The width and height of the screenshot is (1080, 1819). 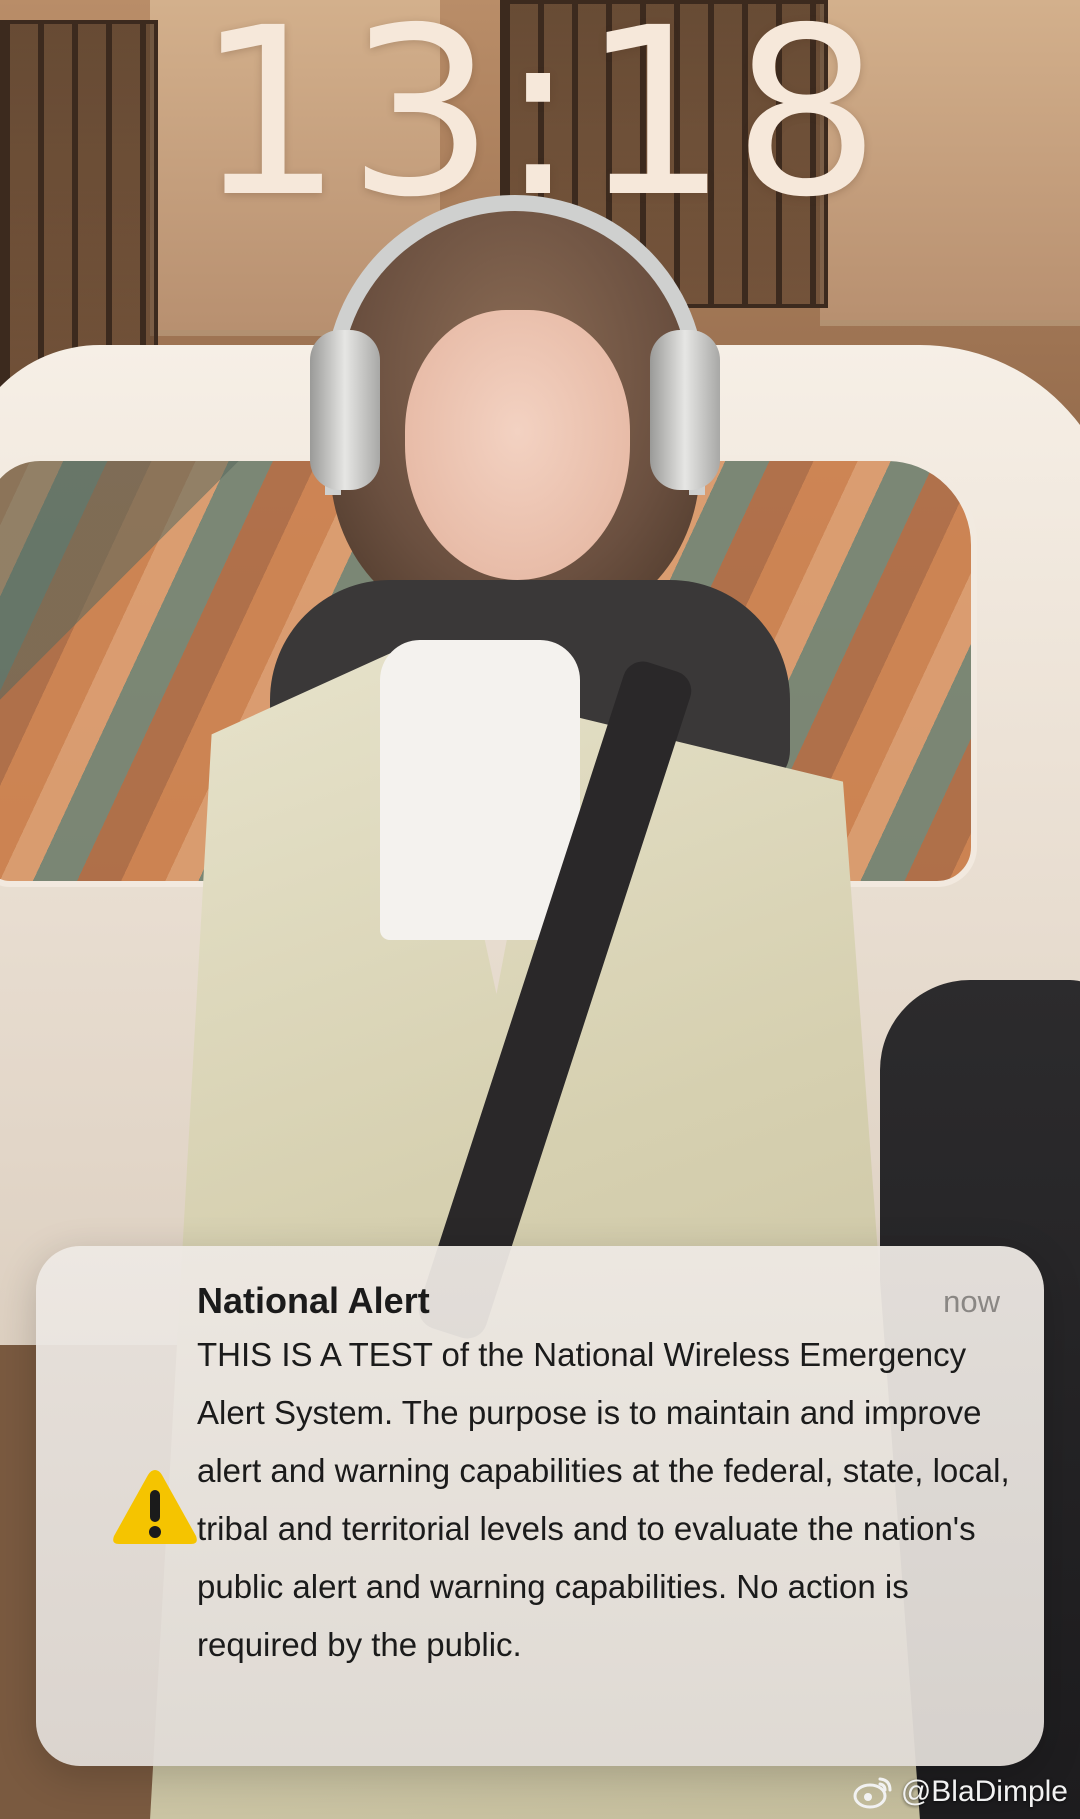 What do you see at coordinates (872, 1793) in the screenshot?
I see `weibo-logo-icon` at bounding box center [872, 1793].